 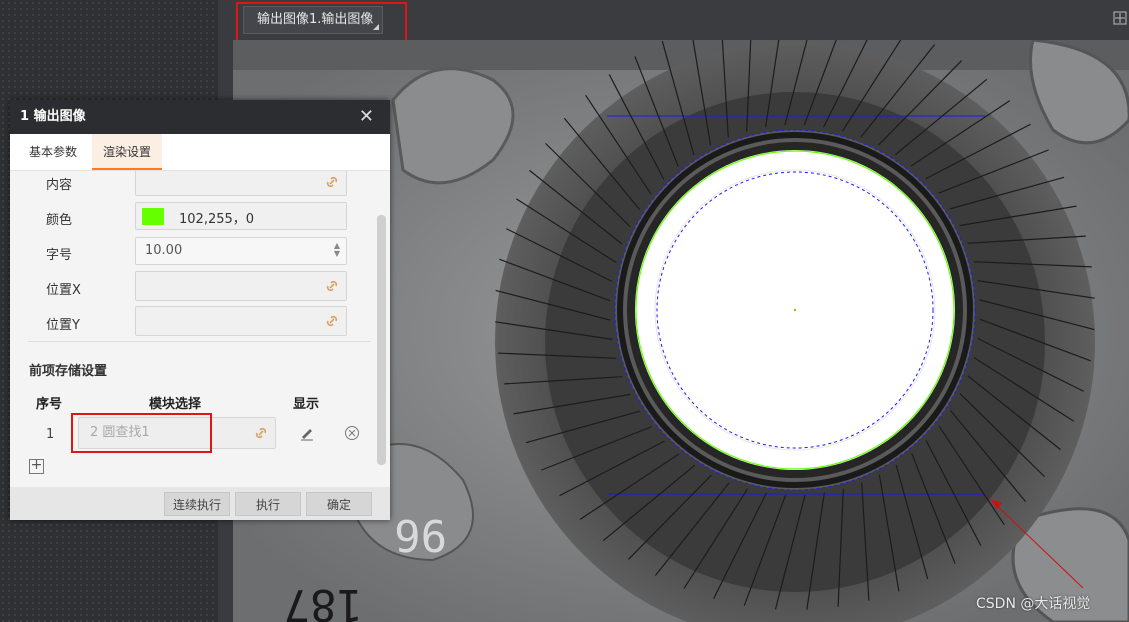 What do you see at coordinates (241, 286) in the screenshot?
I see `pos-x-field` at bounding box center [241, 286].